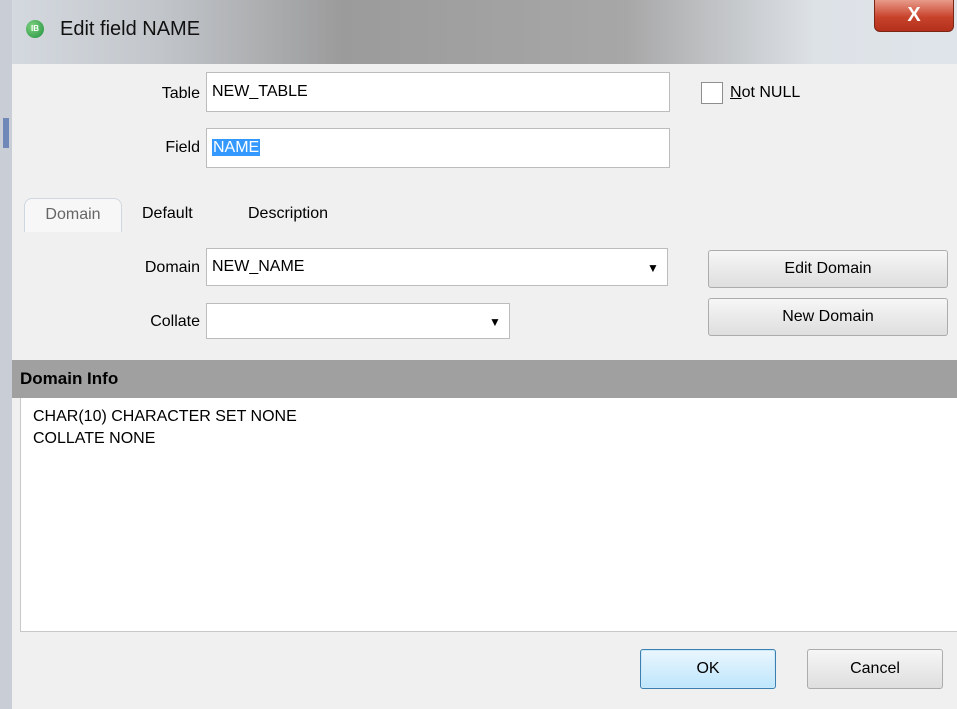  Describe the element at coordinates (484, 32) in the screenshot. I see `title-bar: IB Edit field NAME X` at that location.